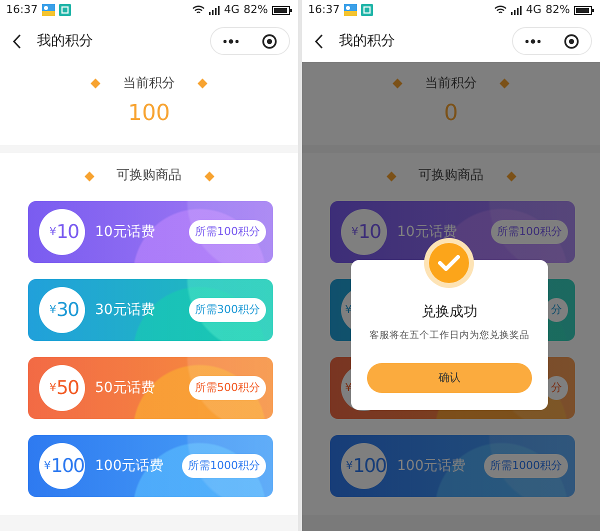 Image resolution: width=600 pixels, height=531 pixels. Describe the element at coordinates (450, 312) in the screenshot. I see `dialog-title: 兑换成功` at that location.